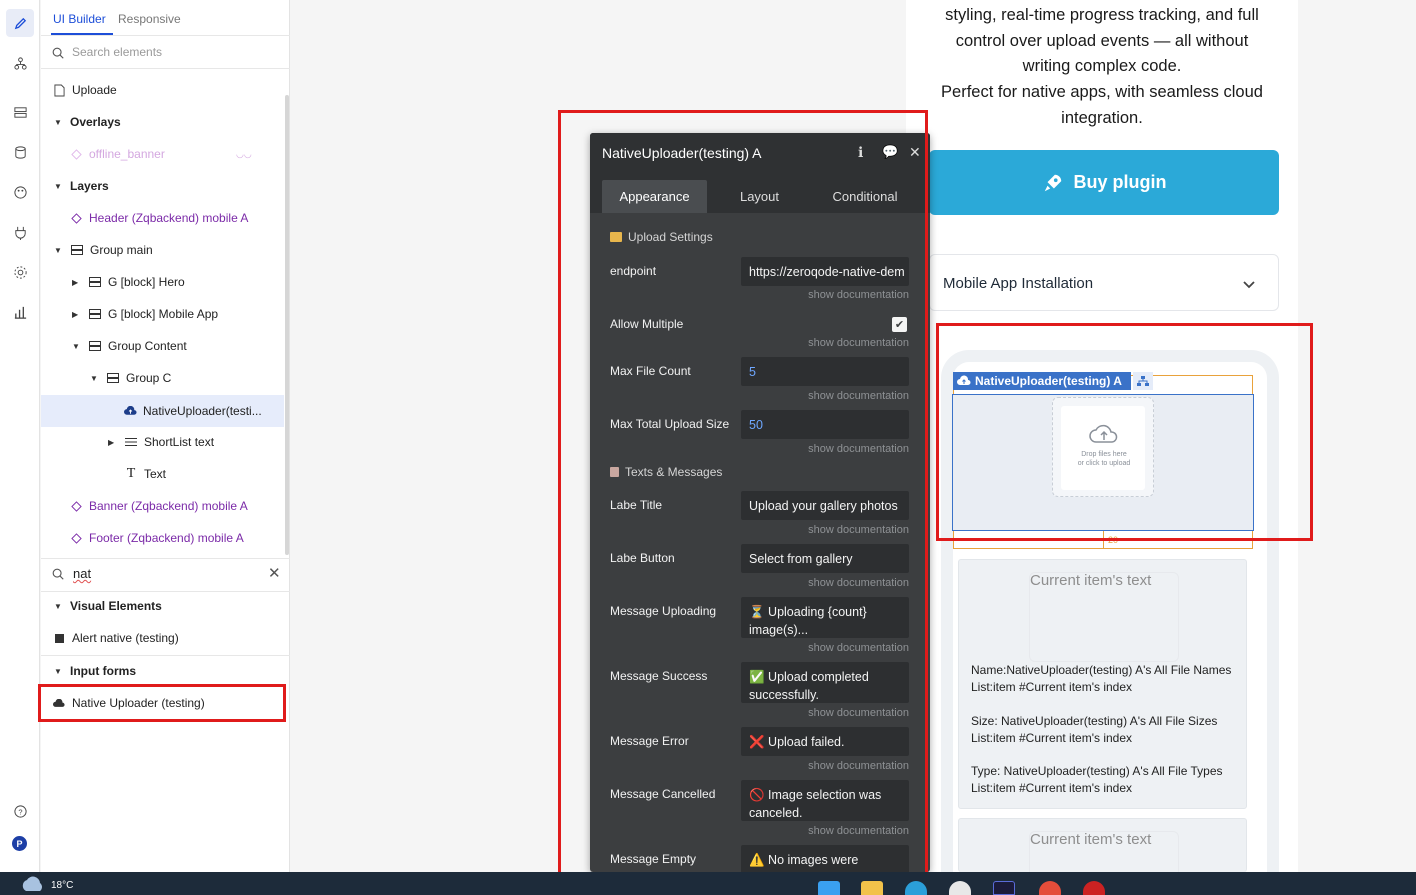 The height and width of the screenshot is (895, 1416). What do you see at coordinates (131, 473) in the screenshot?
I see `text-icon: T` at bounding box center [131, 473].